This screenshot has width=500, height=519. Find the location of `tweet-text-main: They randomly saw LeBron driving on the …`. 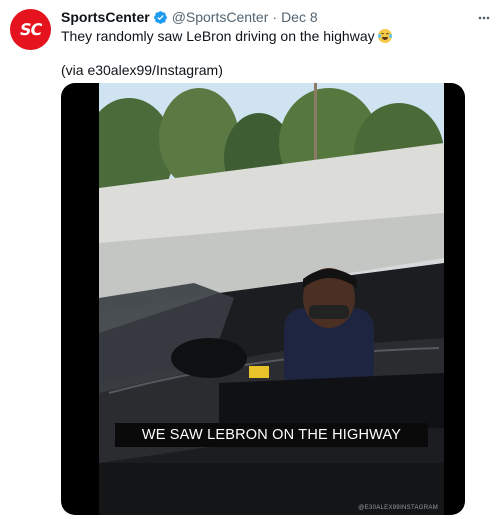

tweet-text-main: They randomly saw LeBron driving on the … is located at coordinates (218, 36).